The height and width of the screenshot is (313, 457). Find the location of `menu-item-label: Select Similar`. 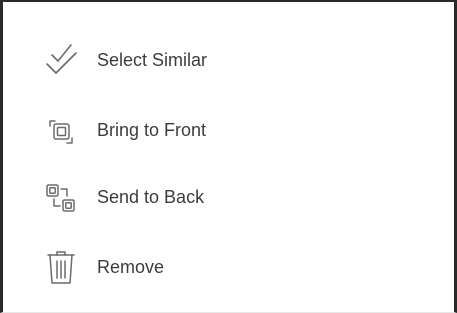

menu-item-label: Select Similar is located at coordinates (152, 60).